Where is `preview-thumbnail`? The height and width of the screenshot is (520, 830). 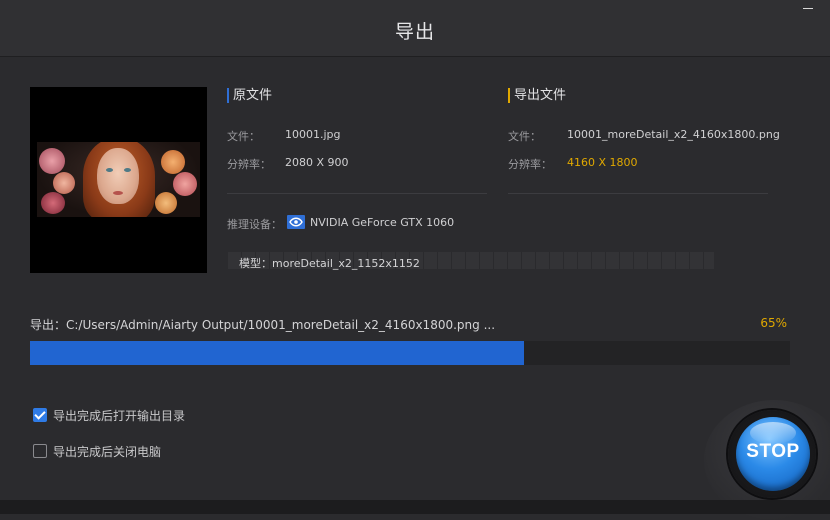
preview-thumbnail is located at coordinates (118, 180).